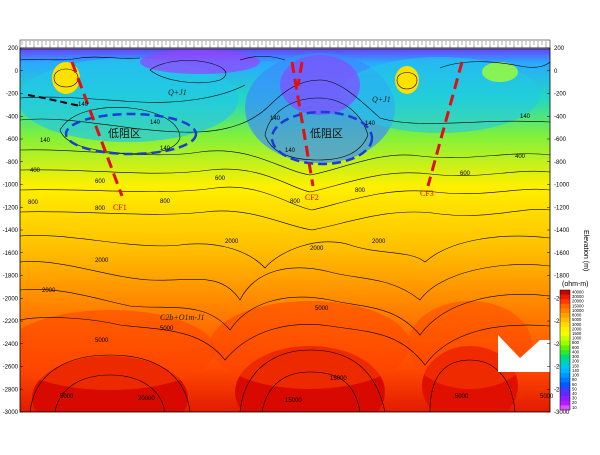 The width and height of the screenshot is (600, 455). I want to click on low-res-zone-label-2: 低阻区, so click(326, 133).